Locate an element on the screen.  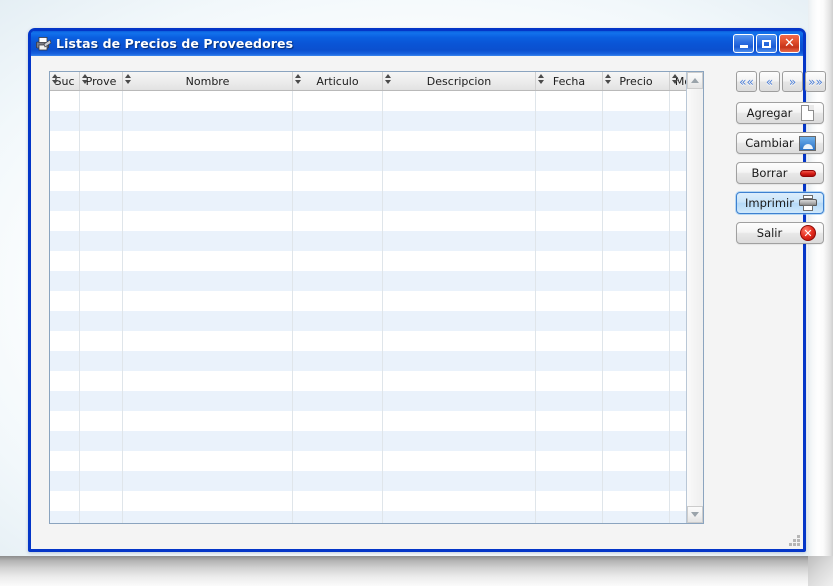
grid-column-header: Prove is located at coordinates (101, 81).